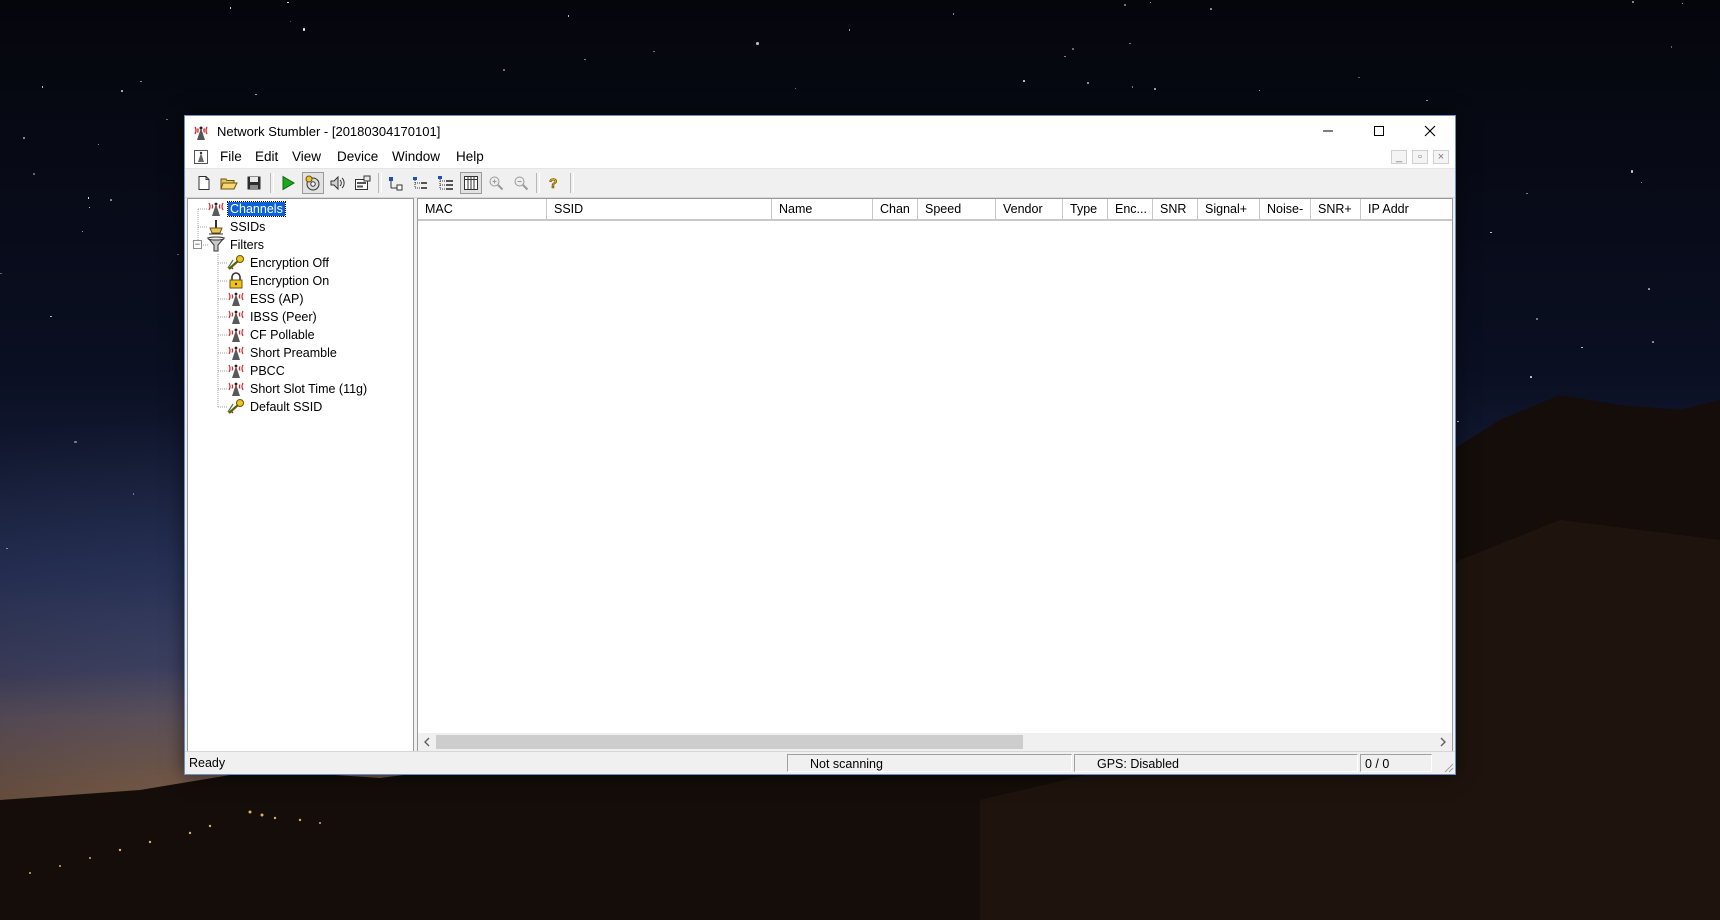 This screenshot has width=1720, height=920. Describe the element at coordinates (1441, 157) in the screenshot. I see `child-close-button: ×` at that location.